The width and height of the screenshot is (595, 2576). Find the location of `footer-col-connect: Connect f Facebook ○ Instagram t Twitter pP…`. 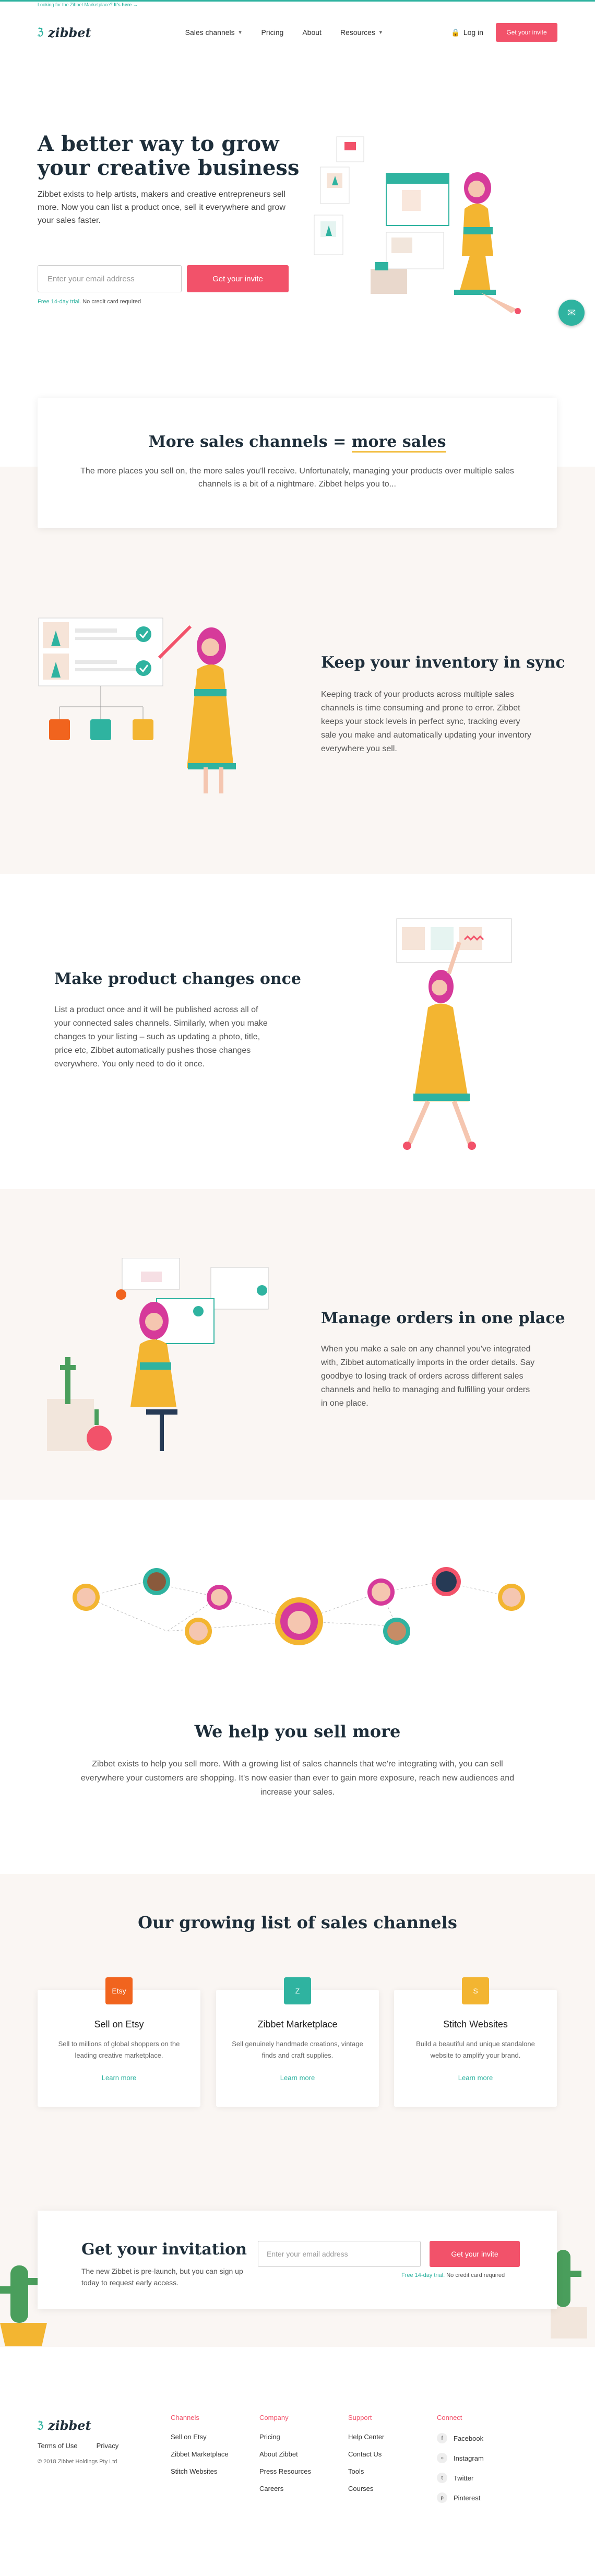

footer-col-connect: Connect f Facebook ○ Instagram t Twitter pP… is located at coordinates (460, 2463).